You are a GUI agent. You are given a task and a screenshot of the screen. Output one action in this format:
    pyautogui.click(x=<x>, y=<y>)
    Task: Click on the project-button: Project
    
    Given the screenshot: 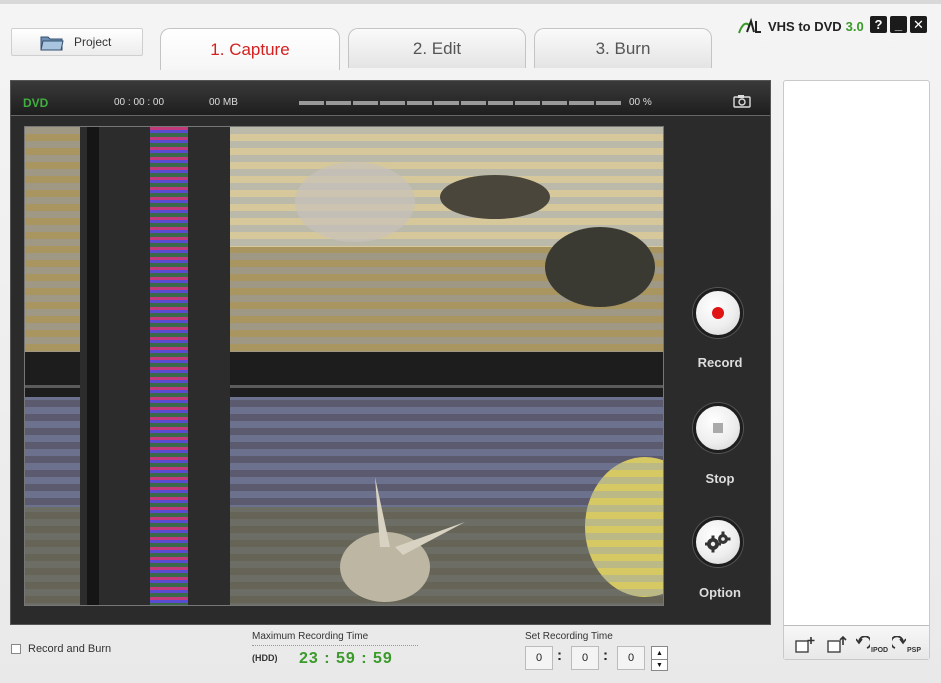 What is the action you would take?
    pyautogui.click(x=77, y=42)
    